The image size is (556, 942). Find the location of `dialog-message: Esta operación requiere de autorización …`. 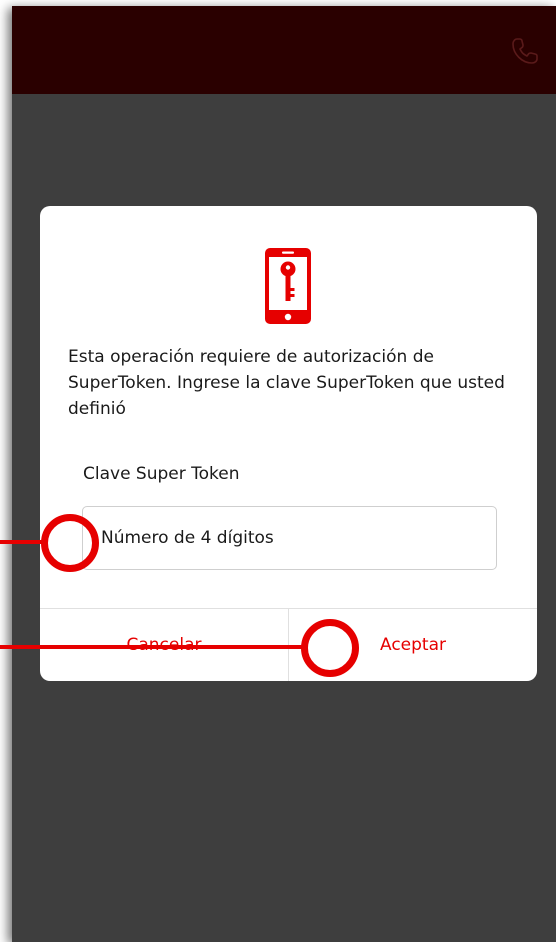

dialog-message: Esta operación requiere de autorización … is located at coordinates (286, 383).